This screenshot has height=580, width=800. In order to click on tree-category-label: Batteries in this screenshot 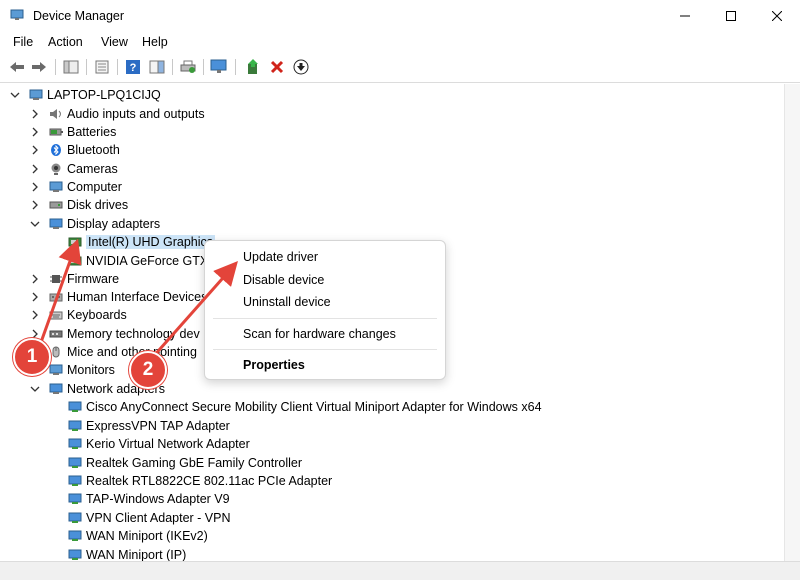, I will do `click(92, 132)`.